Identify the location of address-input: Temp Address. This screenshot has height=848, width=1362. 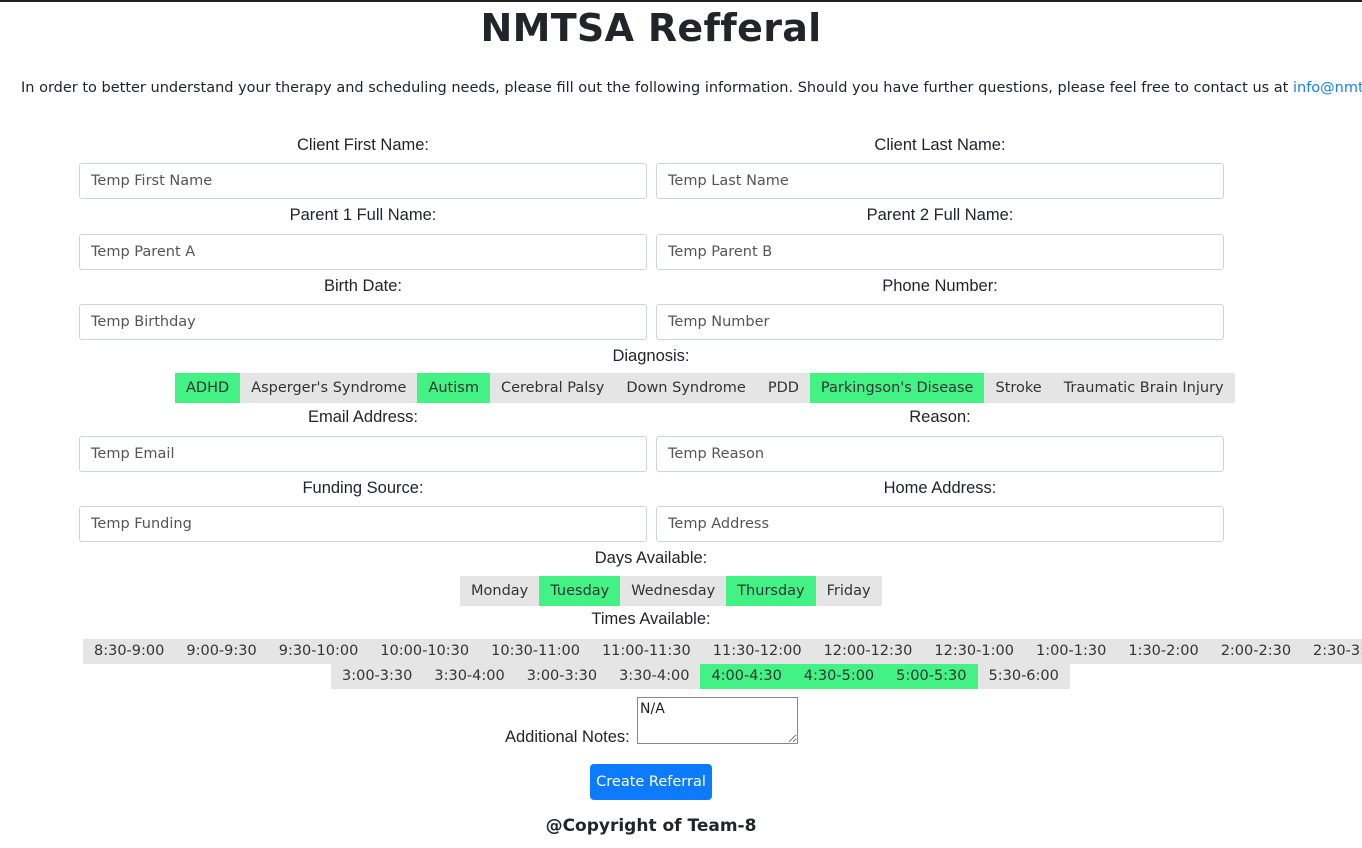
(940, 524).